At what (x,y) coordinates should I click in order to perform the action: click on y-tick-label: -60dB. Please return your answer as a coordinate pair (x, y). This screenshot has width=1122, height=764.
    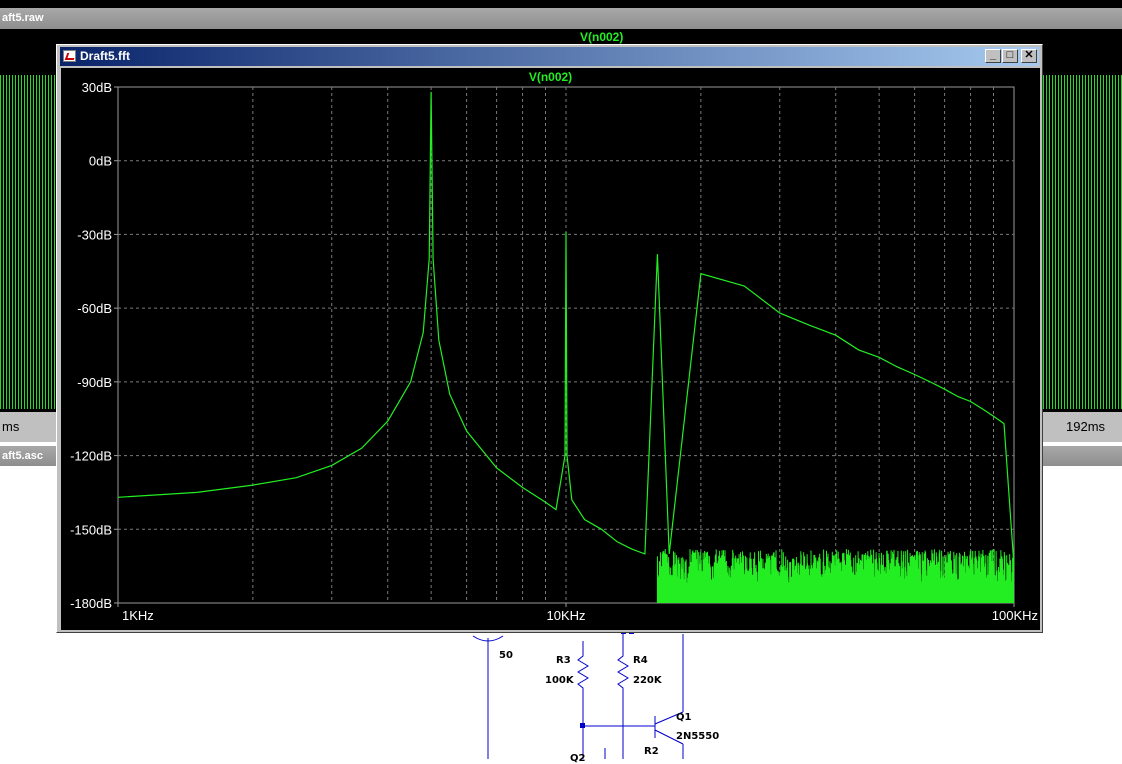
    Looking at the image, I should click on (94, 308).